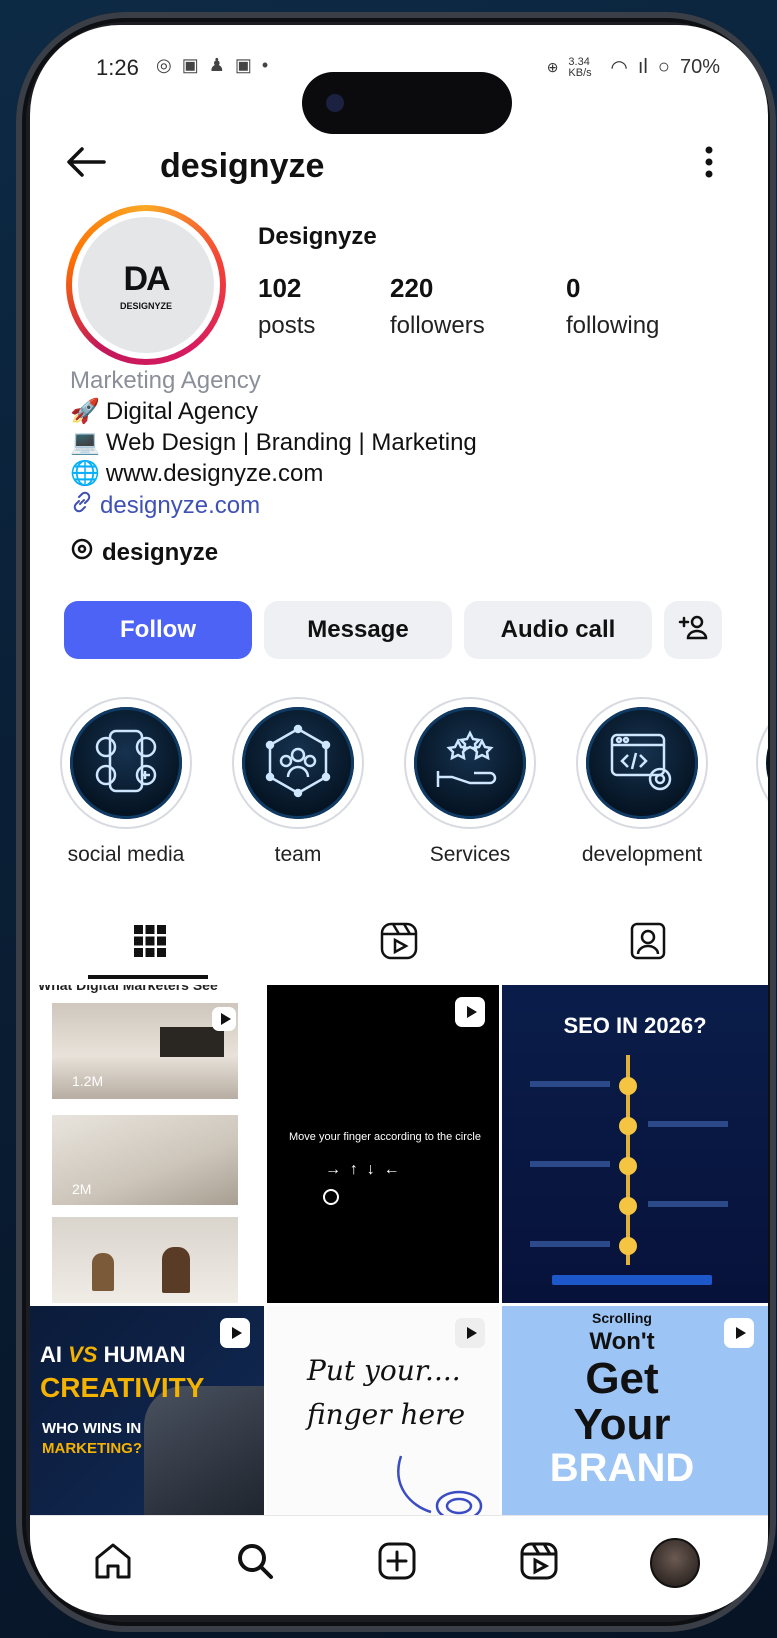 Image resolution: width=777 pixels, height=1638 pixels. Describe the element at coordinates (552, 67) in the screenshot. I see `hotspot-icon: ⊕` at that location.